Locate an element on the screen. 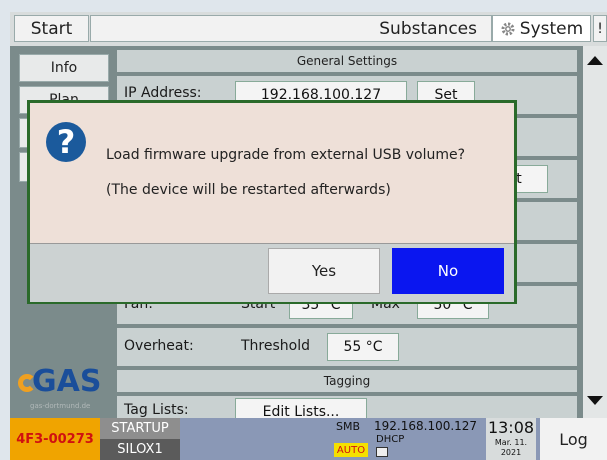 The image size is (607, 460). clock: 13:08 Mar. 11. 2021 is located at coordinates (511, 439).